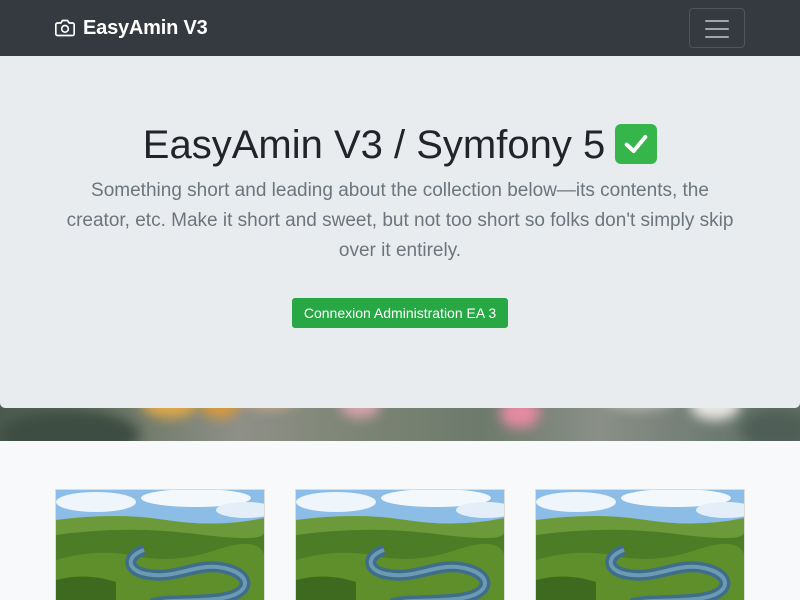  I want to click on page-title-text: EasyAmin V3 / Symfony 5, so click(374, 145).